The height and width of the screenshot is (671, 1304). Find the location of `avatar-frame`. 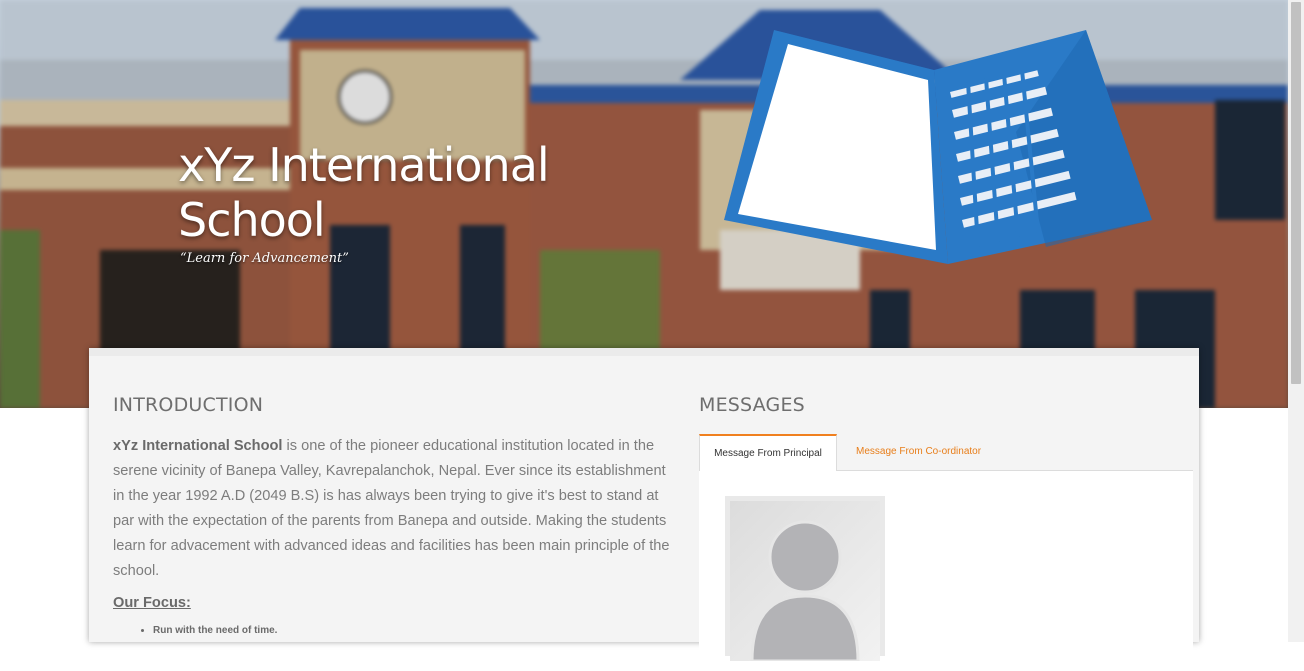

avatar-frame is located at coordinates (805, 581).